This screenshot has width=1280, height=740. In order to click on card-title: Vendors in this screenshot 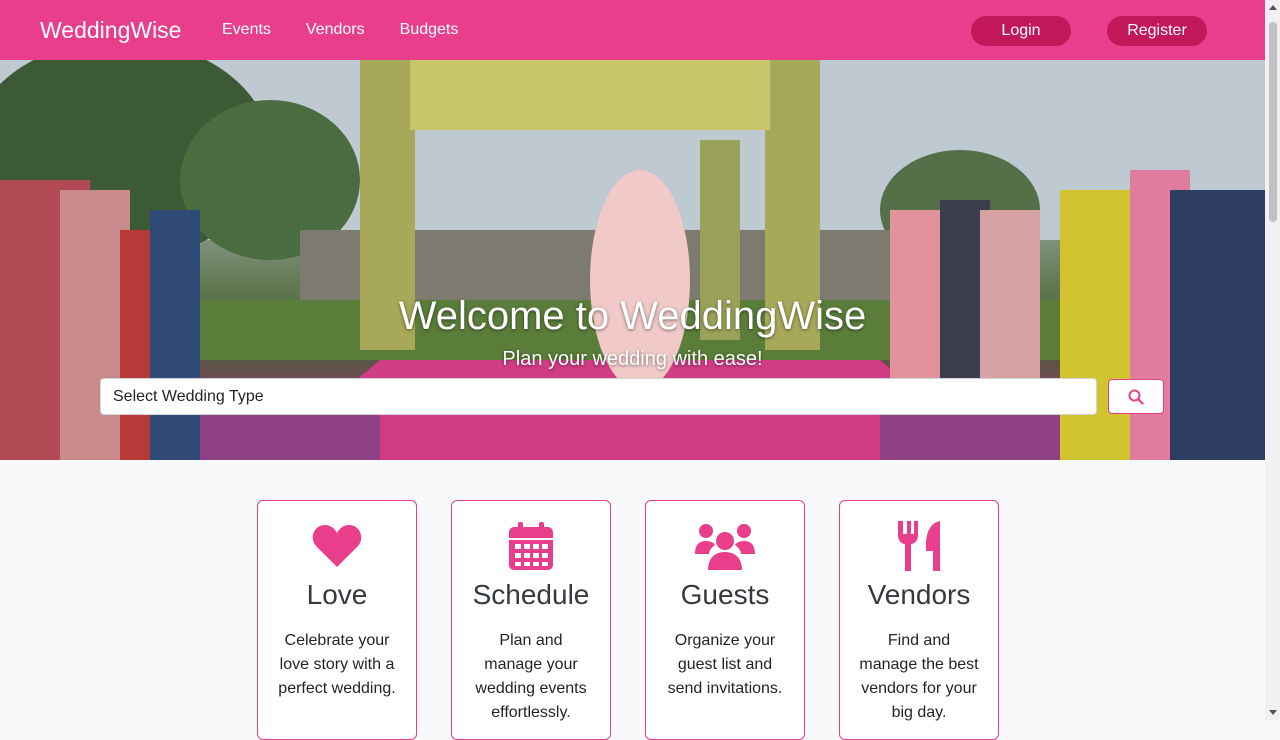, I will do `click(919, 594)`.